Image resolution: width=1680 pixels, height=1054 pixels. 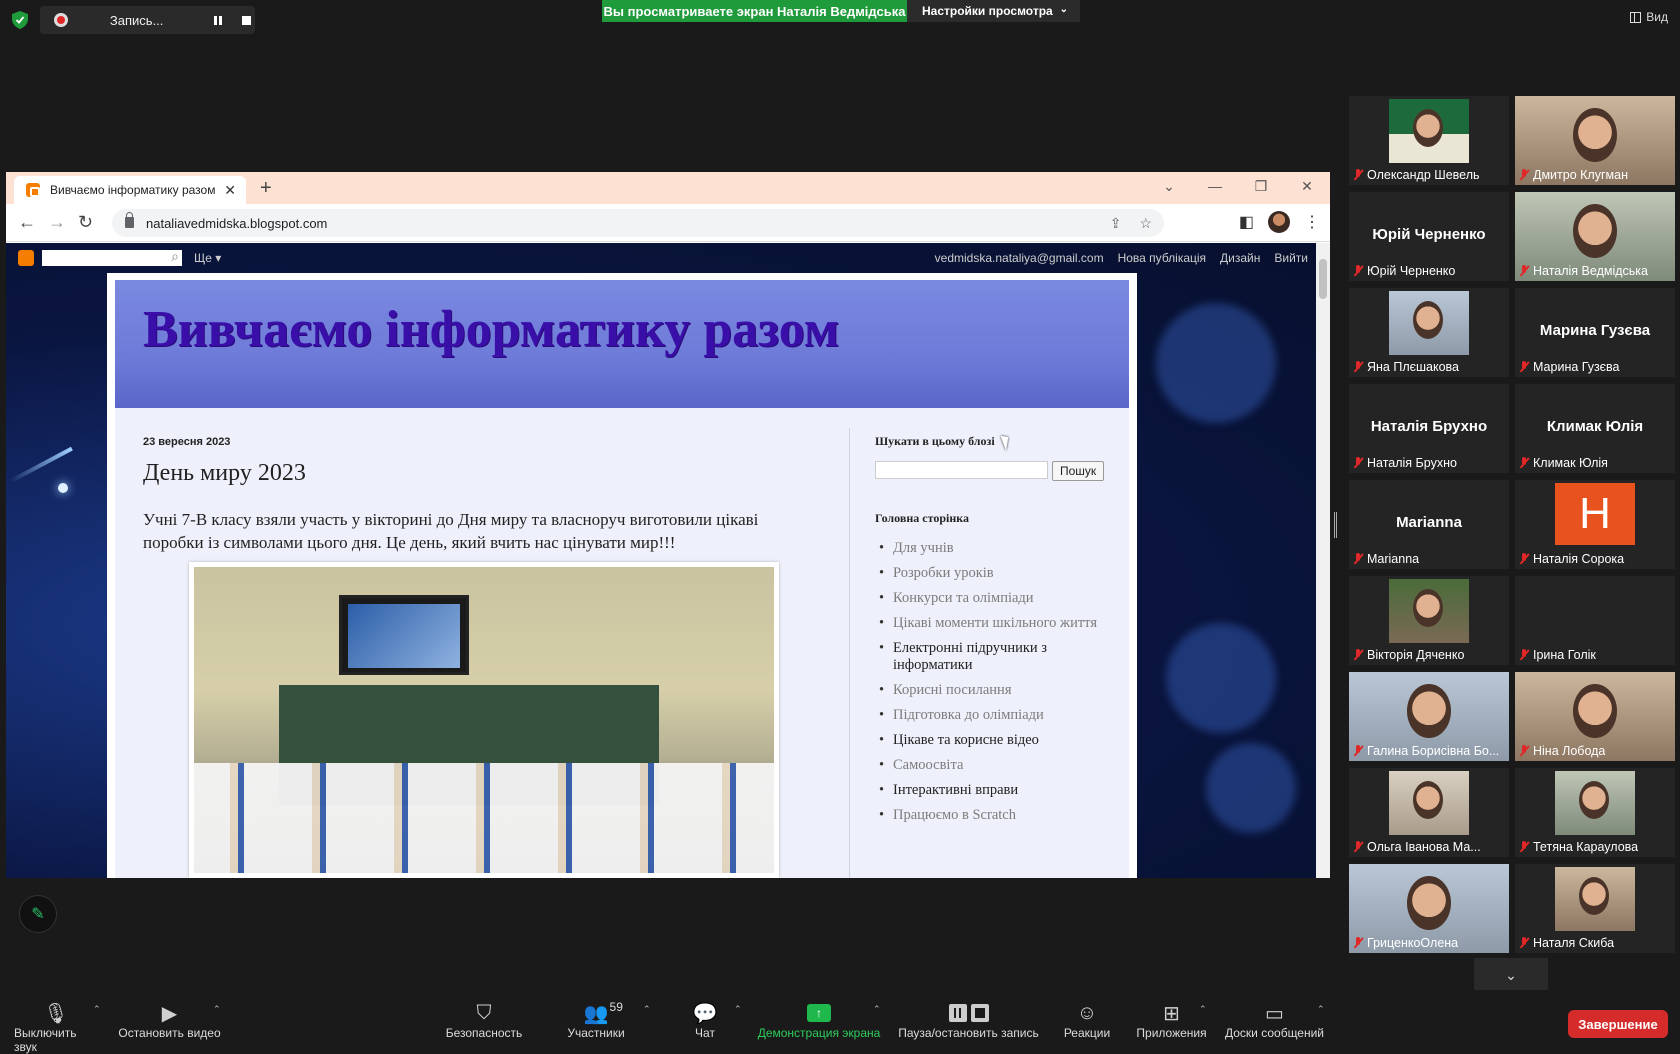 I want to click on minimize-icon: —, so click(x=1215, y=186).